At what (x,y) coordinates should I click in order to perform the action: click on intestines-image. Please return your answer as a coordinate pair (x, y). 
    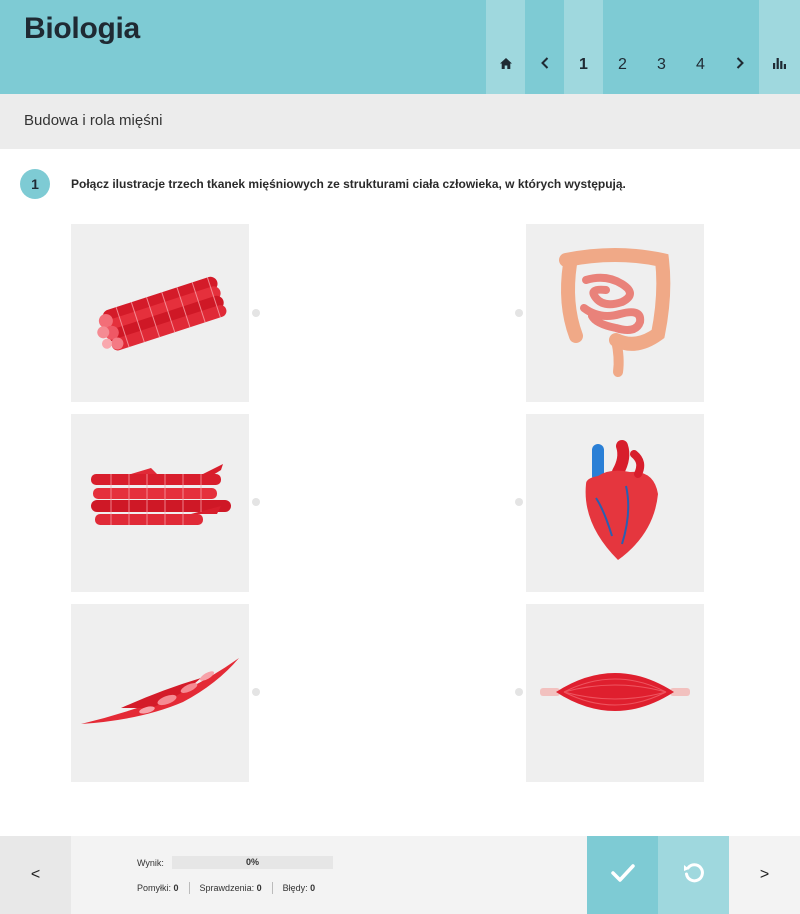
    Looking at the image, I should click on (615, 312).